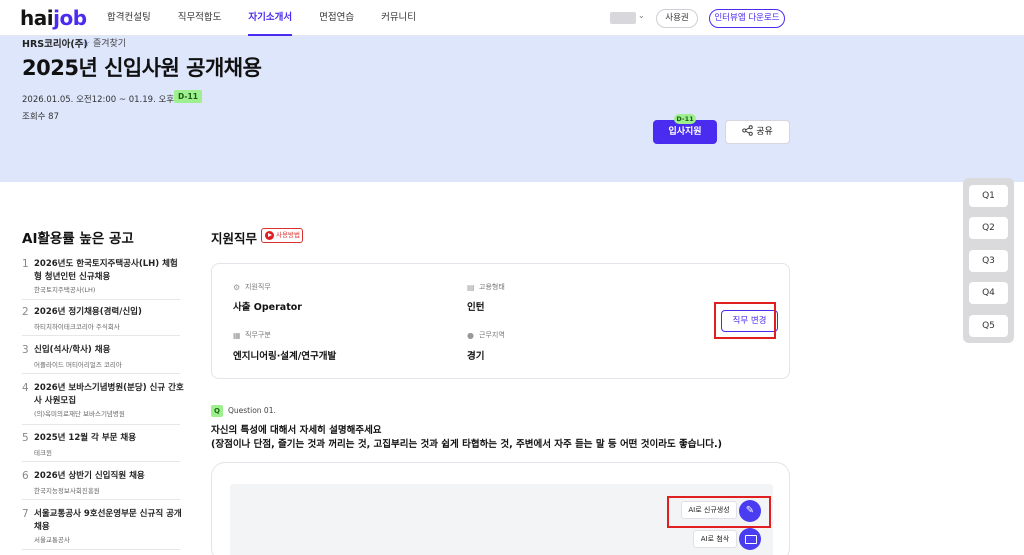 This screenshot has width=1024, height=555. I want to click on how-to-use-button: 사용방법, so click(282, 235).